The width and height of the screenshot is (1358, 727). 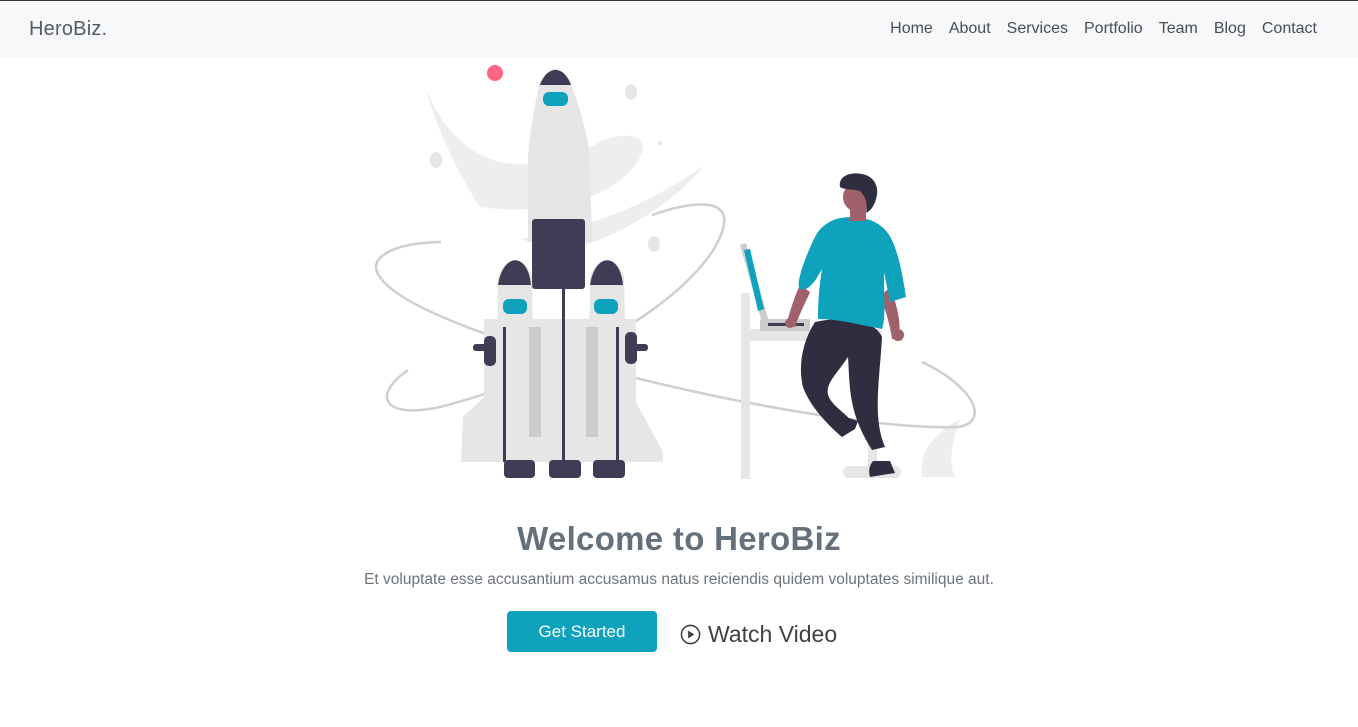 What do you see at coordinates (745, 386) in the screenshot?
I see `desk-leg` at bounding box center [745, 386].